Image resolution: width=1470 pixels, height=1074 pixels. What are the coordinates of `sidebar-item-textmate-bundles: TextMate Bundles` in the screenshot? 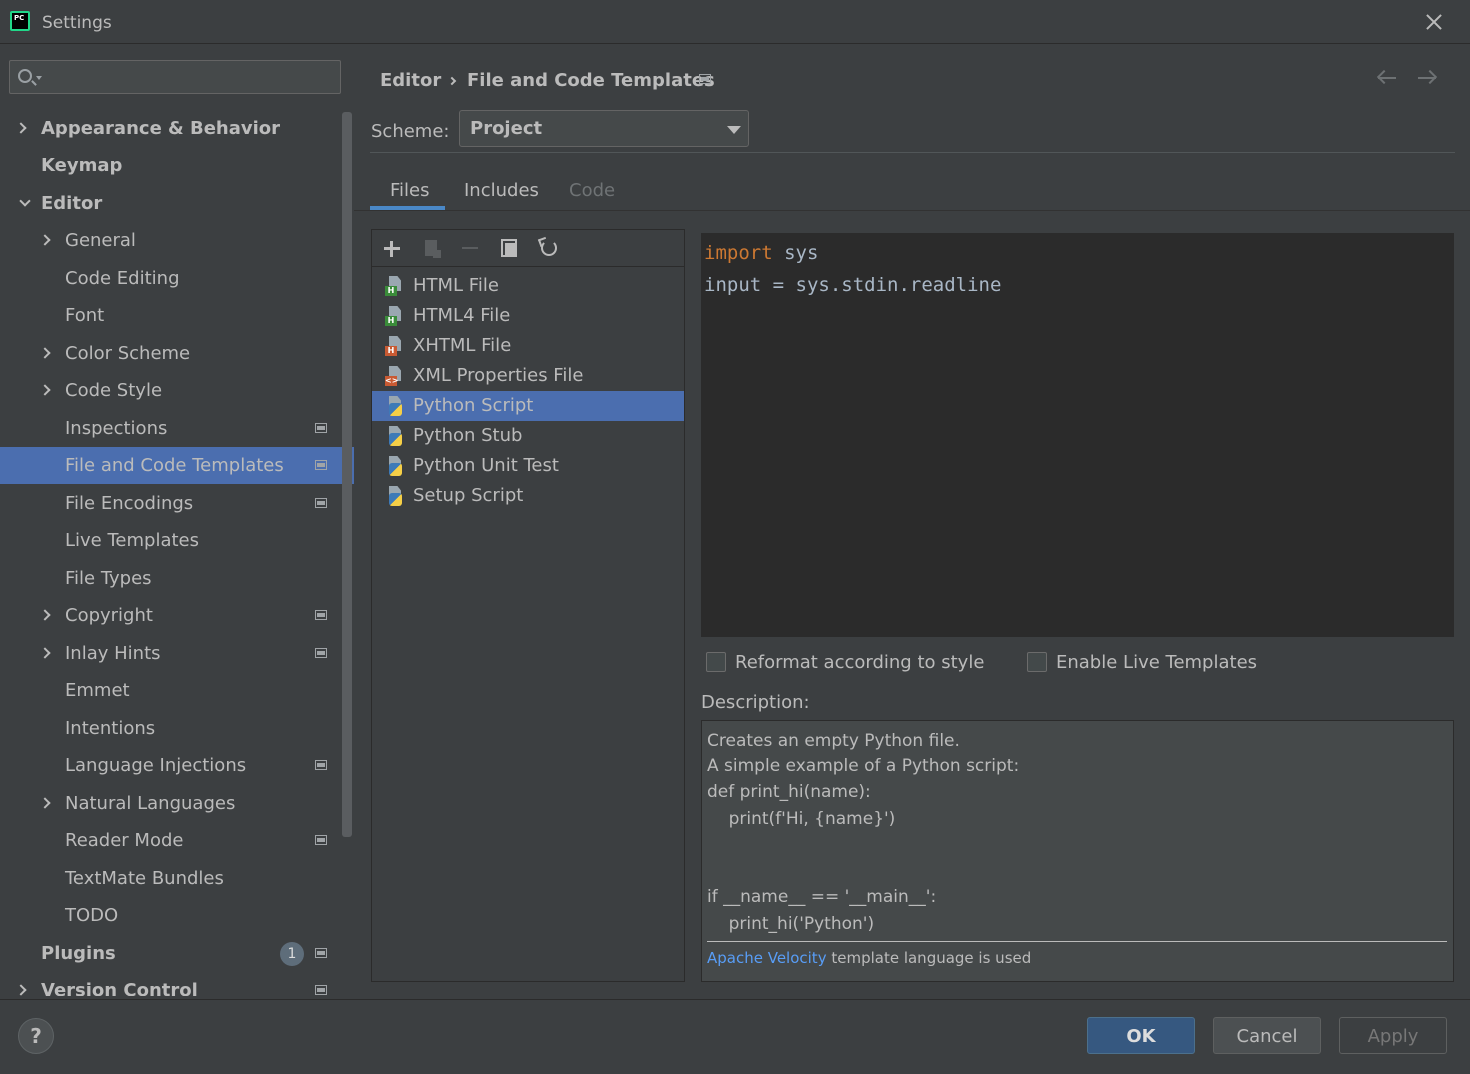 It's located at (177, 878).